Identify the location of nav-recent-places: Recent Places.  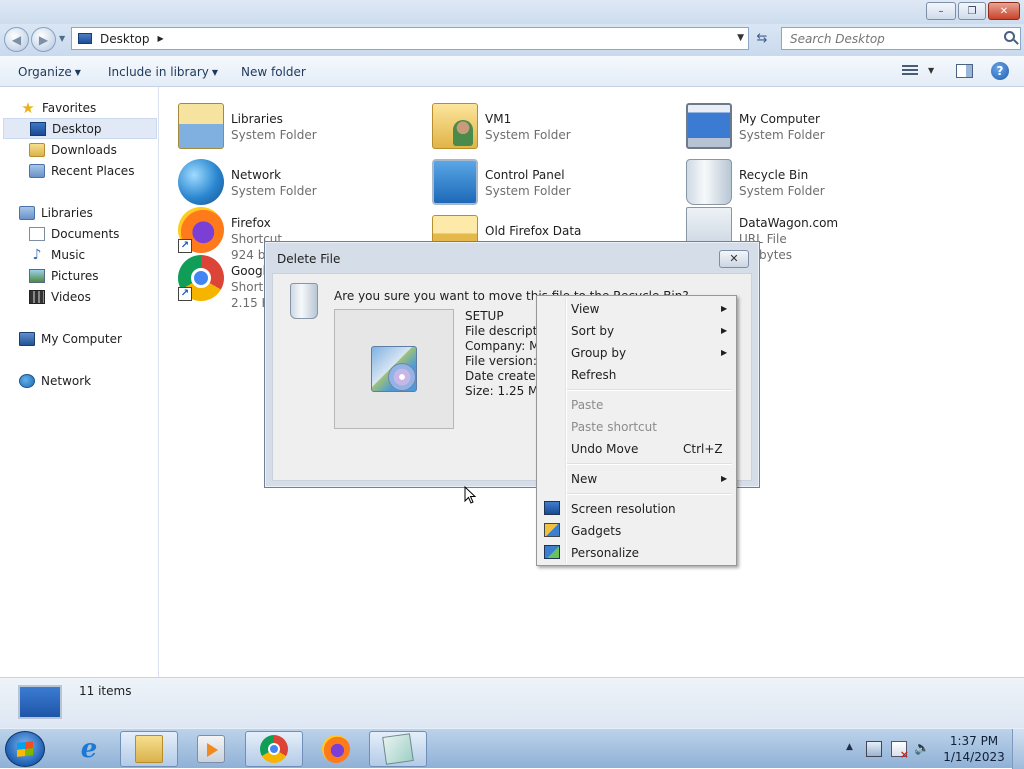
(81, 170).